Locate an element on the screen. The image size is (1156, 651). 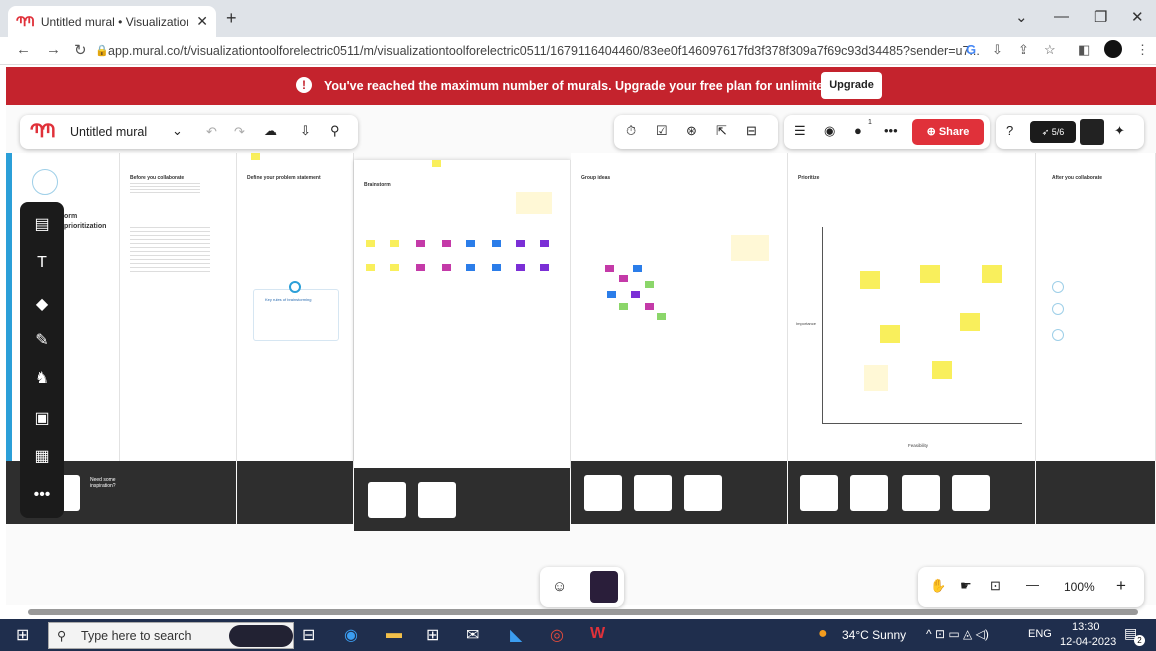
left-tool-panel: ▤ T ◆ ✎ ♞ ▣ ▦ ••• is located at coordinates (42, 360).